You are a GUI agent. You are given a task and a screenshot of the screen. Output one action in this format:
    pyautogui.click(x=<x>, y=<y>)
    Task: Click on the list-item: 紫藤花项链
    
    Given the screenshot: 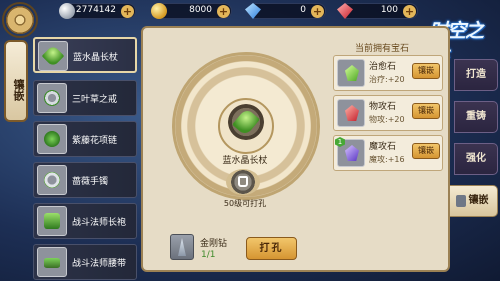 What is the action you would take?
    pyautogui.click(x=85, y=139)
    